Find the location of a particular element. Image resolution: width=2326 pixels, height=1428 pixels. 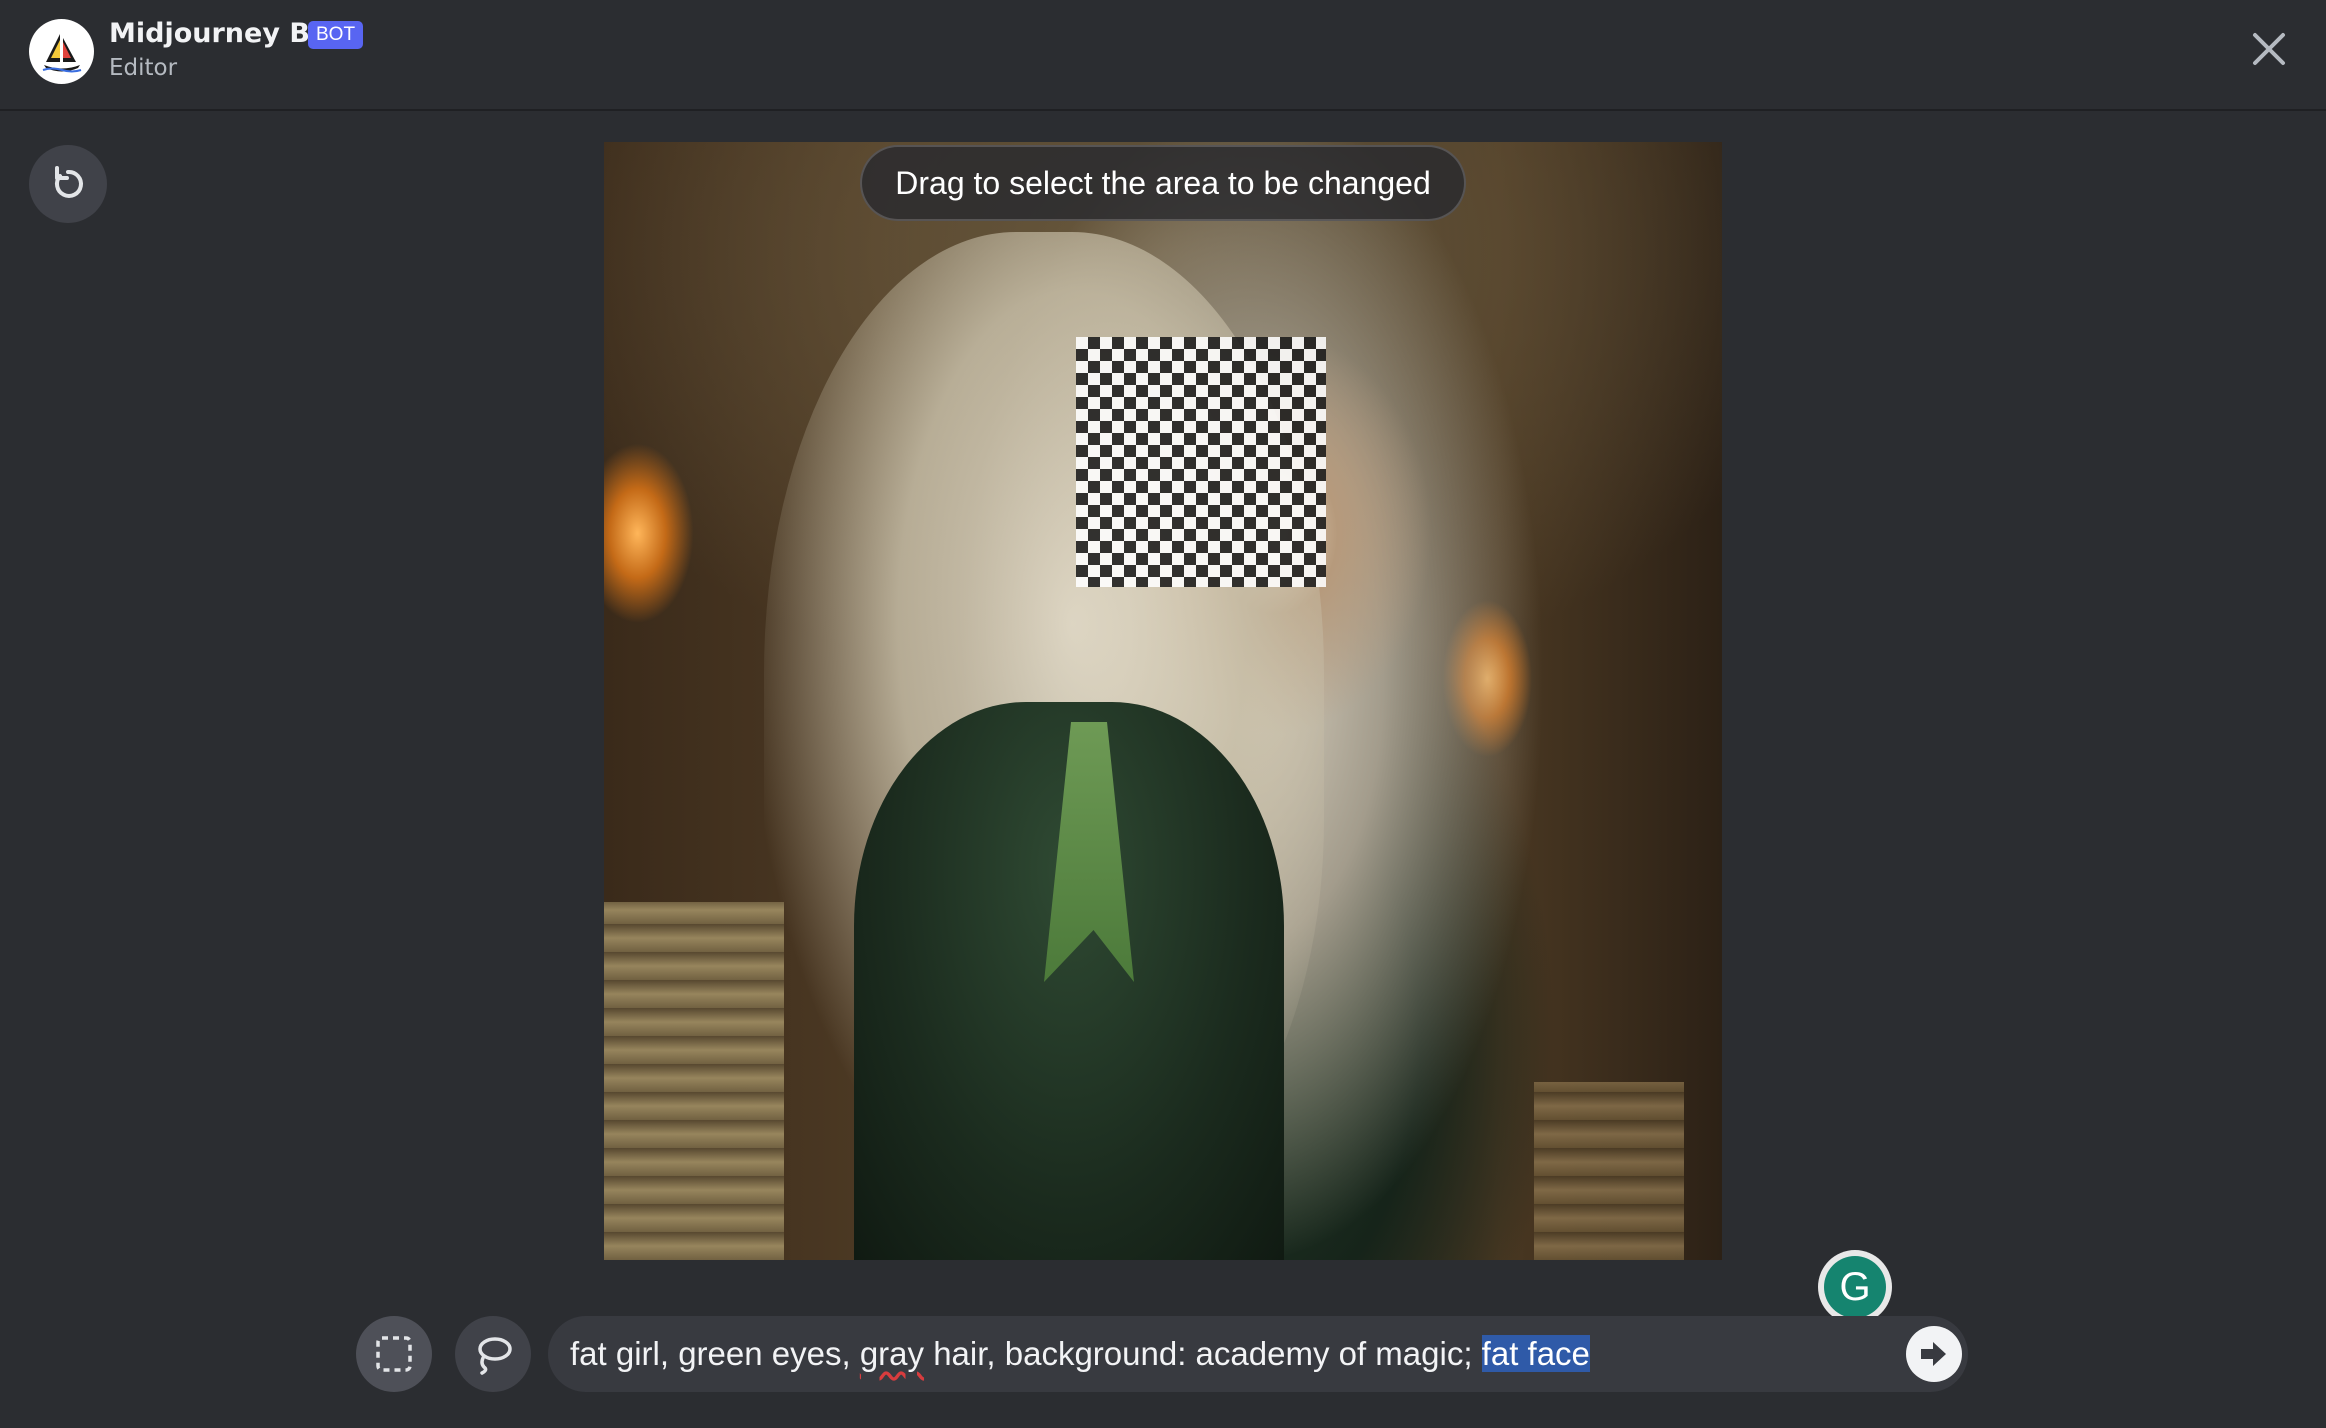

books-right is located at coordinates (1609, 1171).